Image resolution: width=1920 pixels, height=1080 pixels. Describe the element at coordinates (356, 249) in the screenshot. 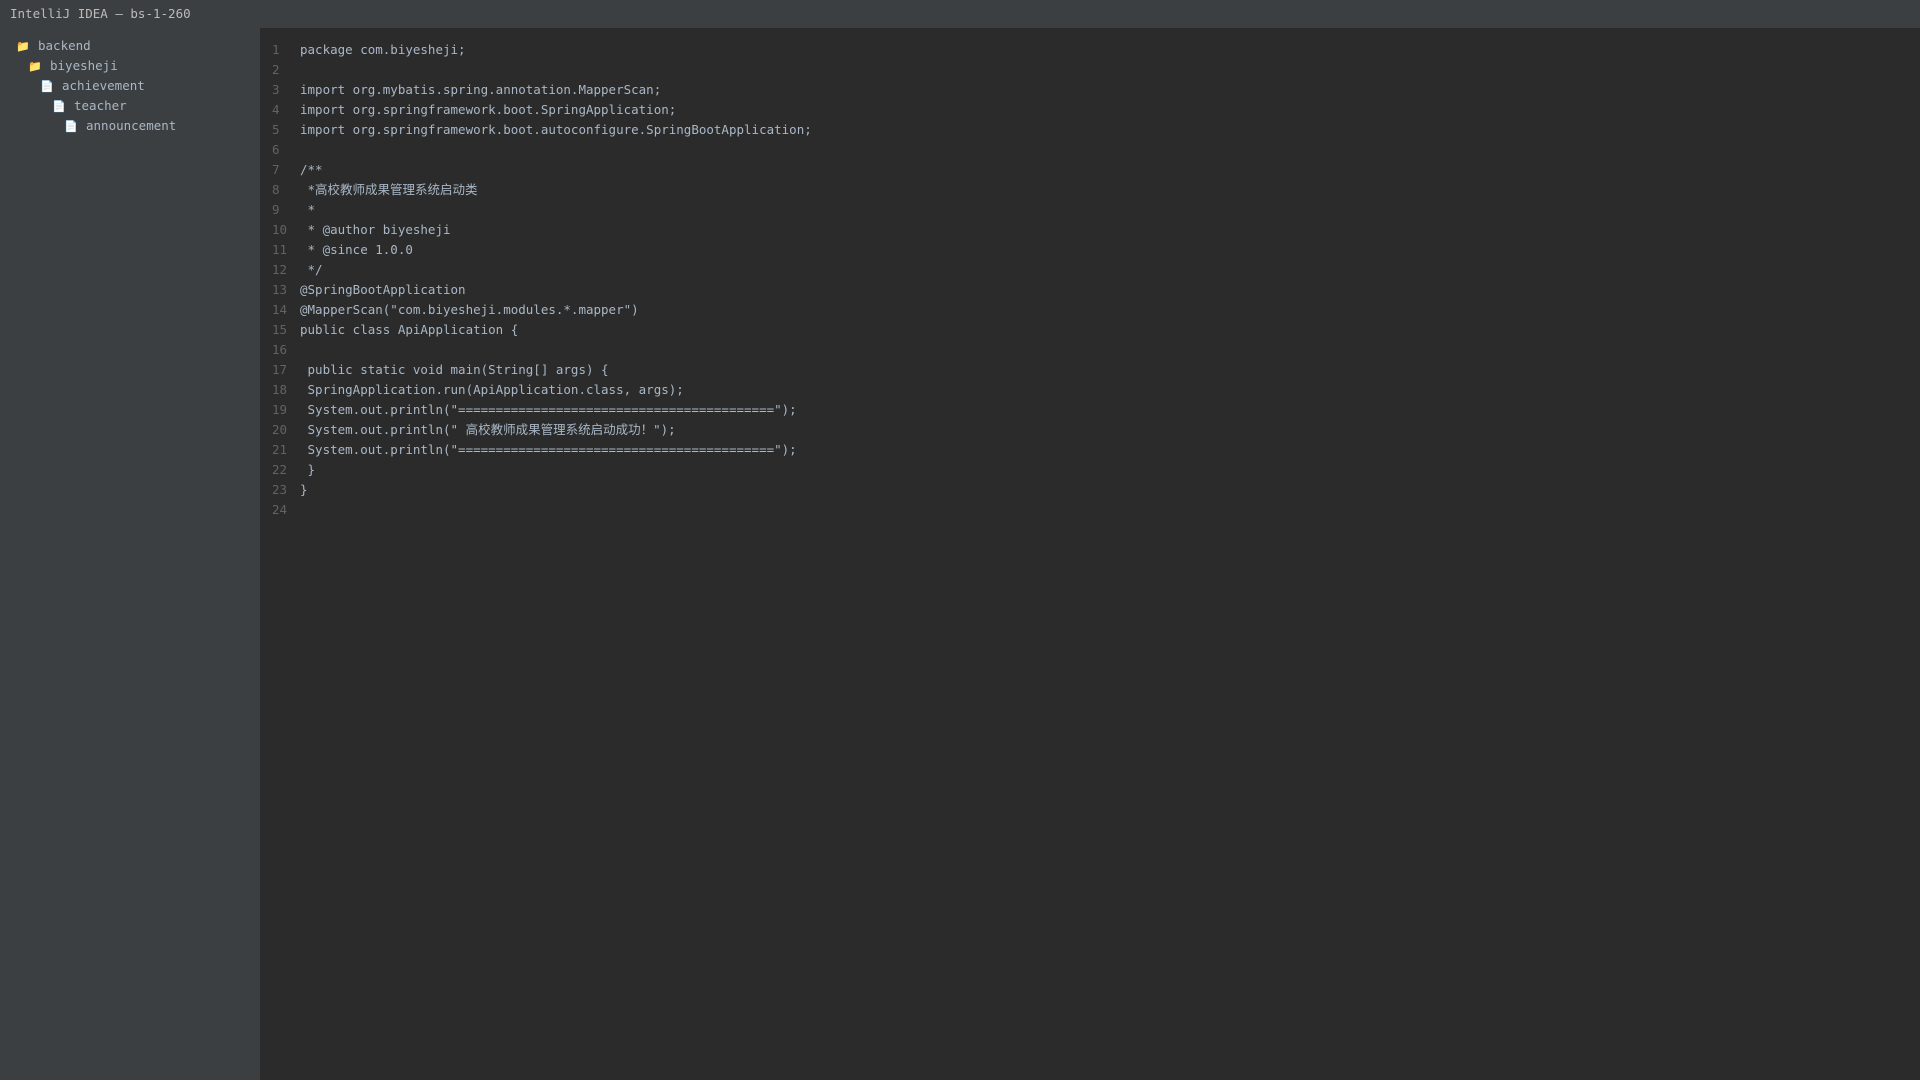

I see `code-text: * @since 1.0.0` at that location.